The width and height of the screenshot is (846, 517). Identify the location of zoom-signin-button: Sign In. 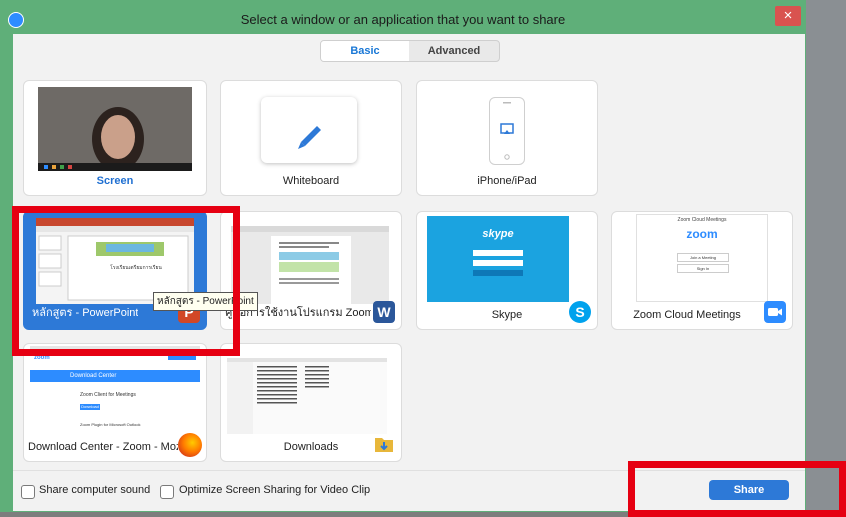
(703, 268).